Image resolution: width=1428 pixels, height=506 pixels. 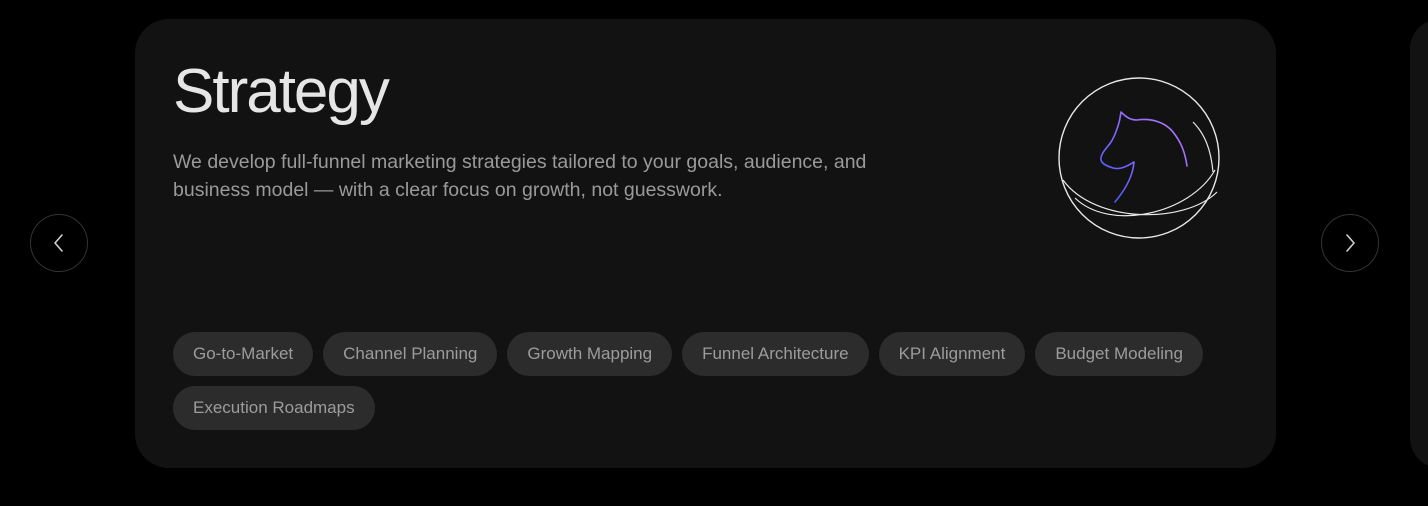 I want to click on next-slide-button, so click(x=1350, y=243).